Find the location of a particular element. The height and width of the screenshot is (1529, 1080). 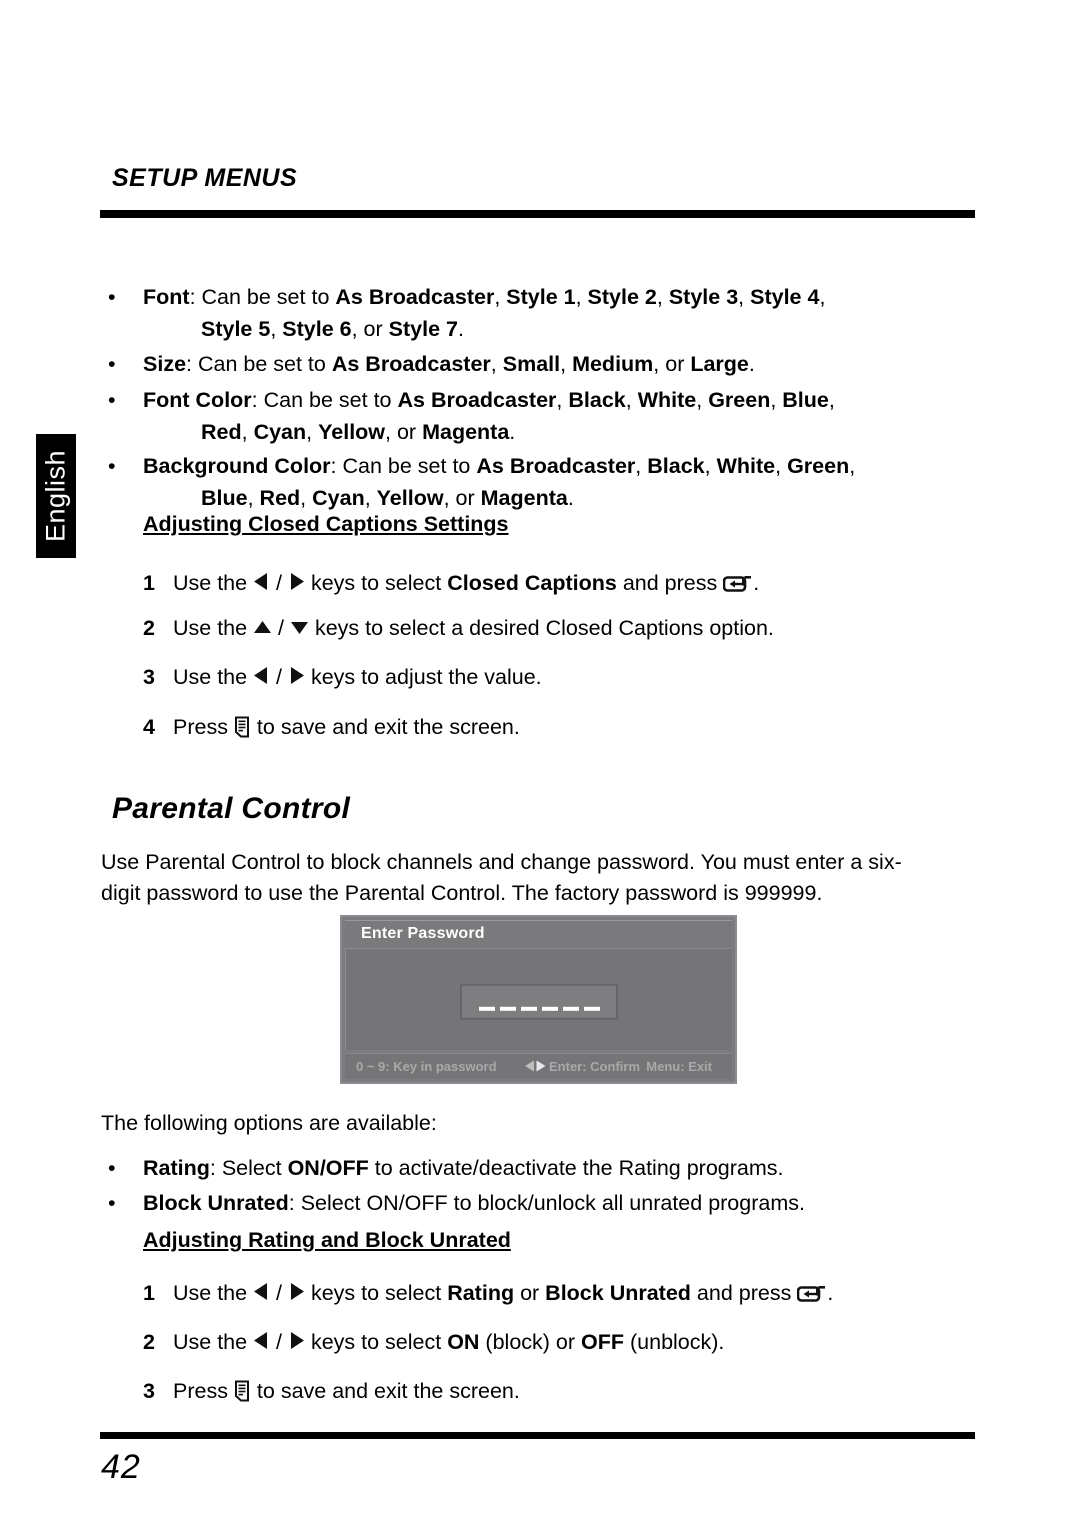

cc-step-1-number: 1 is located at coordinates (149, 583).